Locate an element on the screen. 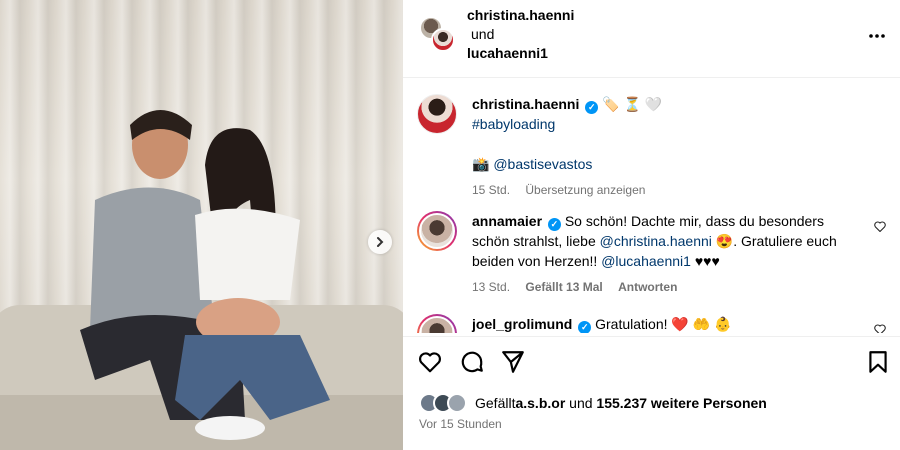  share-icon is located at coordinates (513, 362).